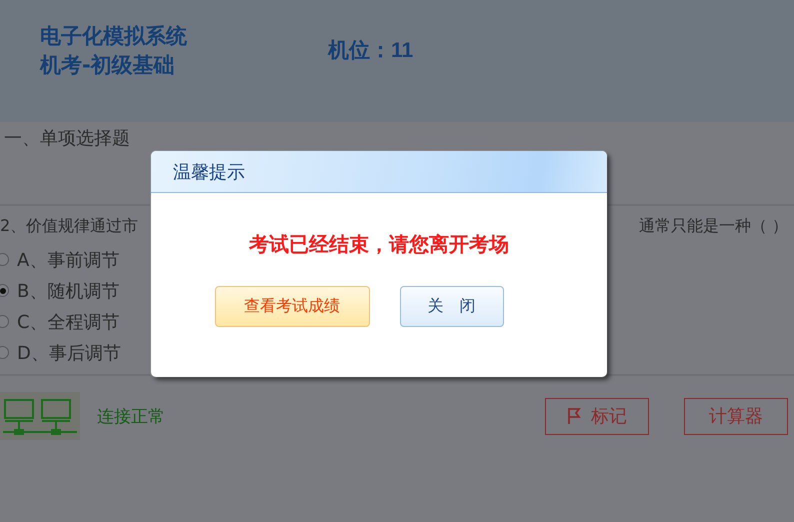  I want to click on option-label: A、事前调节, so click(68, 260).